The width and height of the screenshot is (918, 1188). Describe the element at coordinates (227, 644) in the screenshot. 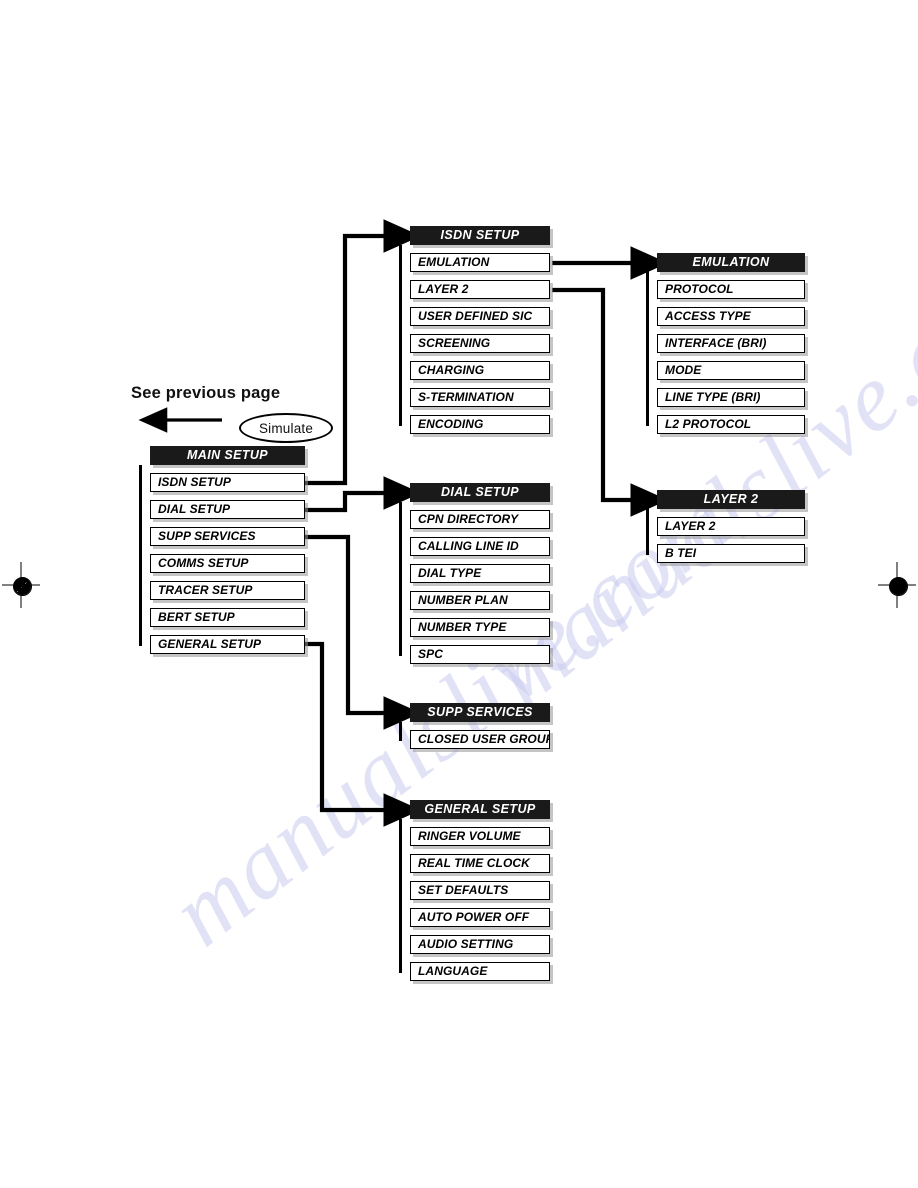

I see `menu-item-general-setup: GENERAL SETUP` at that location.